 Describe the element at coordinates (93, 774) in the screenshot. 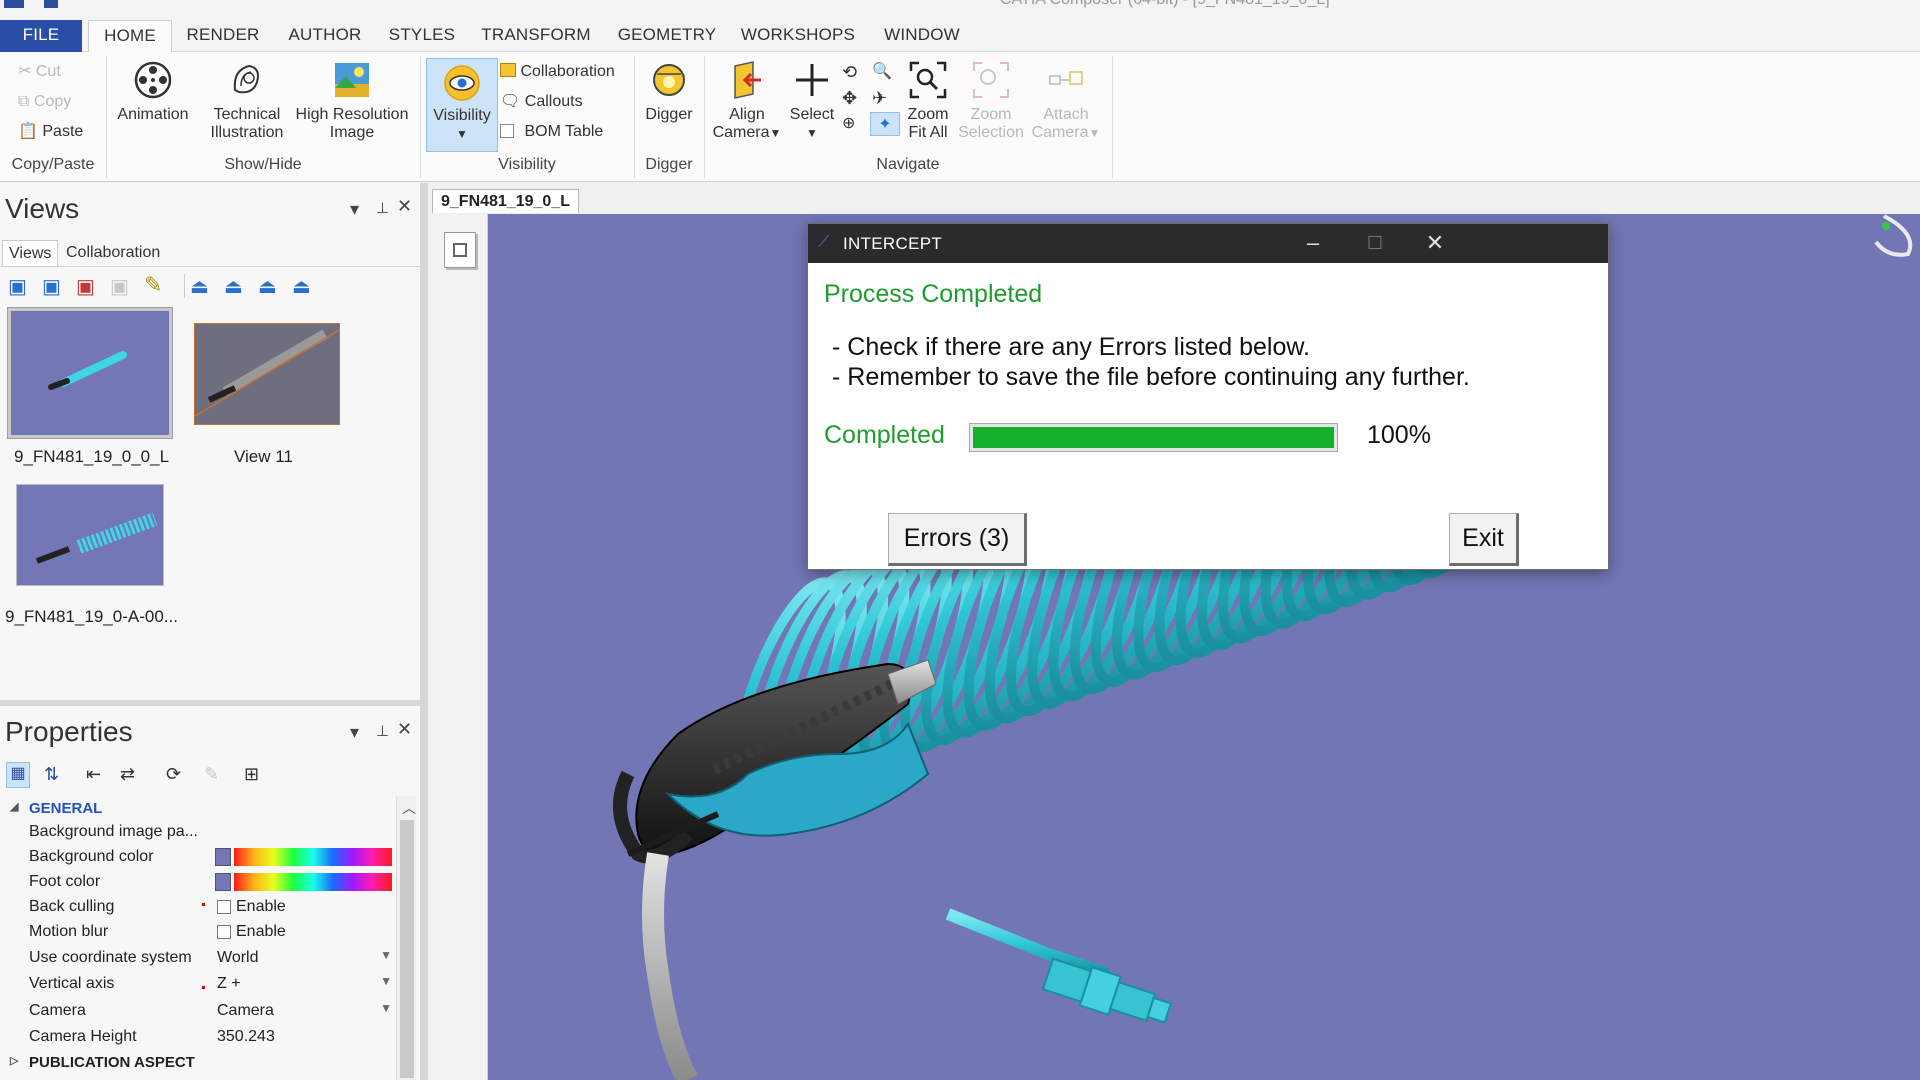

I see `collapse-icon: ⇤` at that location.